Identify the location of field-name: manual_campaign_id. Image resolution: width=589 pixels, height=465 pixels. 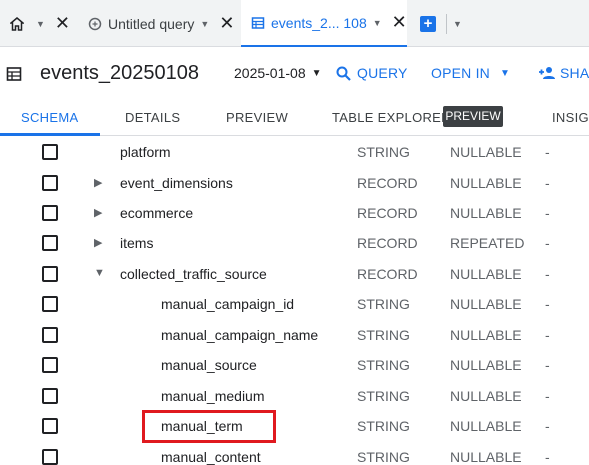
(228, 304).